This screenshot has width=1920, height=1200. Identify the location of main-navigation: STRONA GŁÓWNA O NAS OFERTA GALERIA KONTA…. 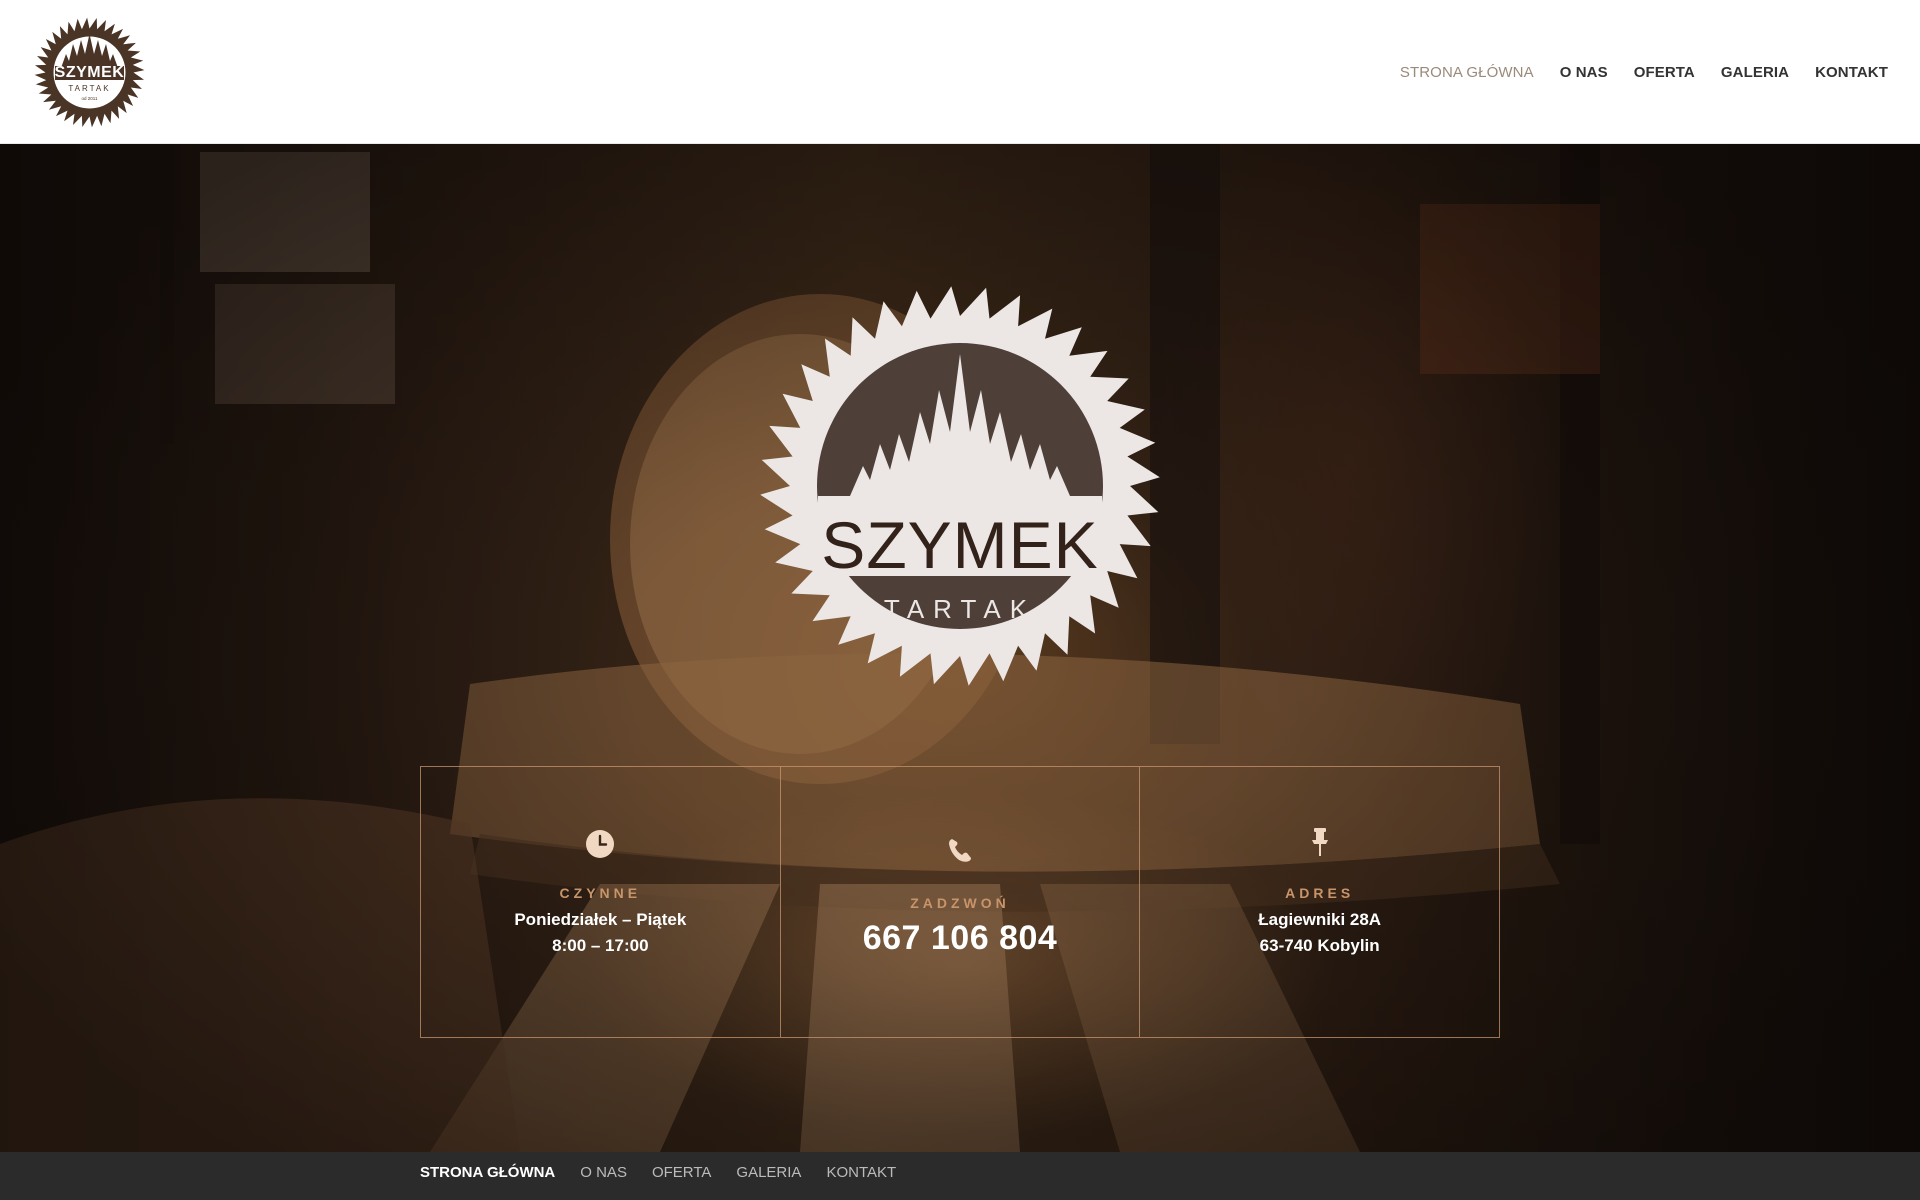
(1644, 72).